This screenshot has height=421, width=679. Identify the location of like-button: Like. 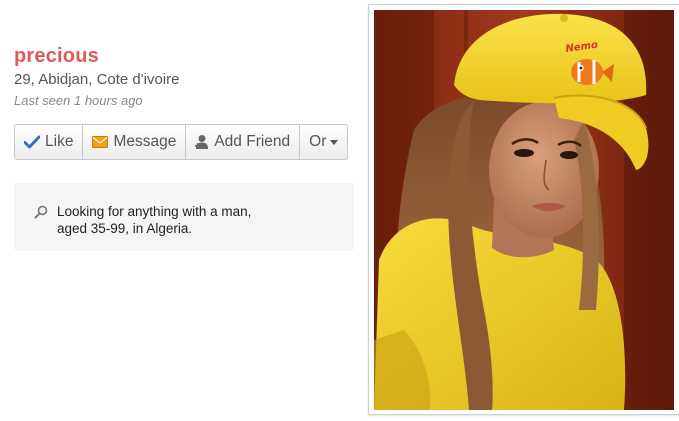
(49, 142).